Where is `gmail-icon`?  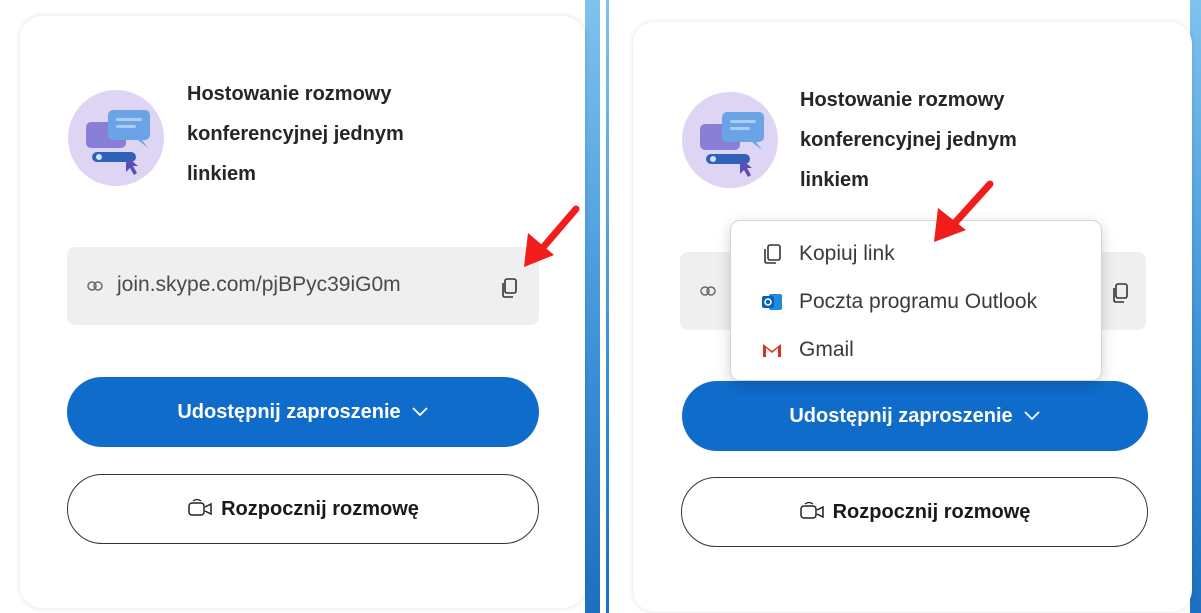 gmail-icon is located at coordinates (772, 350).